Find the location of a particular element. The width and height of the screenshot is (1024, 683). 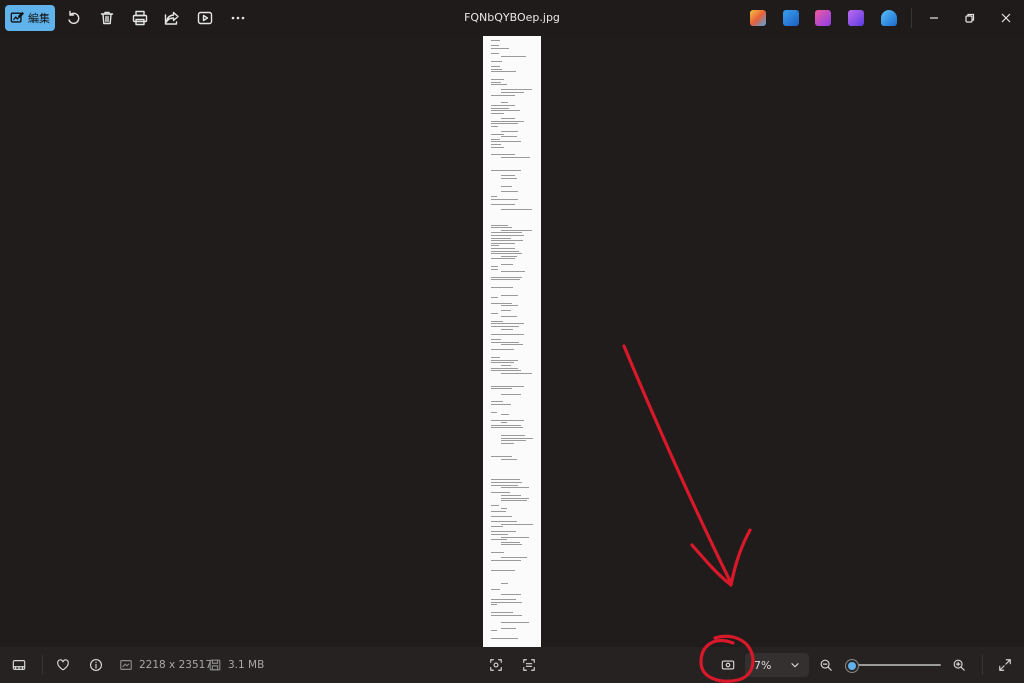

onedrive-icon is located at coordinates (889, 18).